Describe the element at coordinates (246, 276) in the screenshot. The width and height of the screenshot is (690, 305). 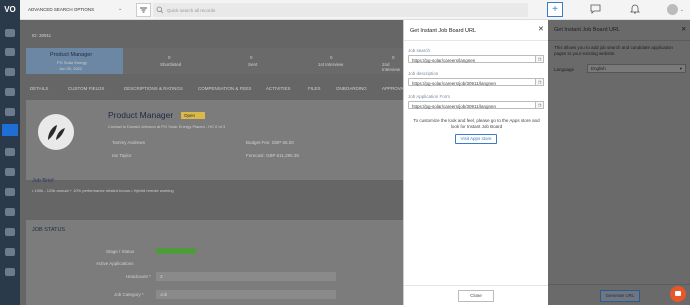
I see `headcount-field: 3` at that location.